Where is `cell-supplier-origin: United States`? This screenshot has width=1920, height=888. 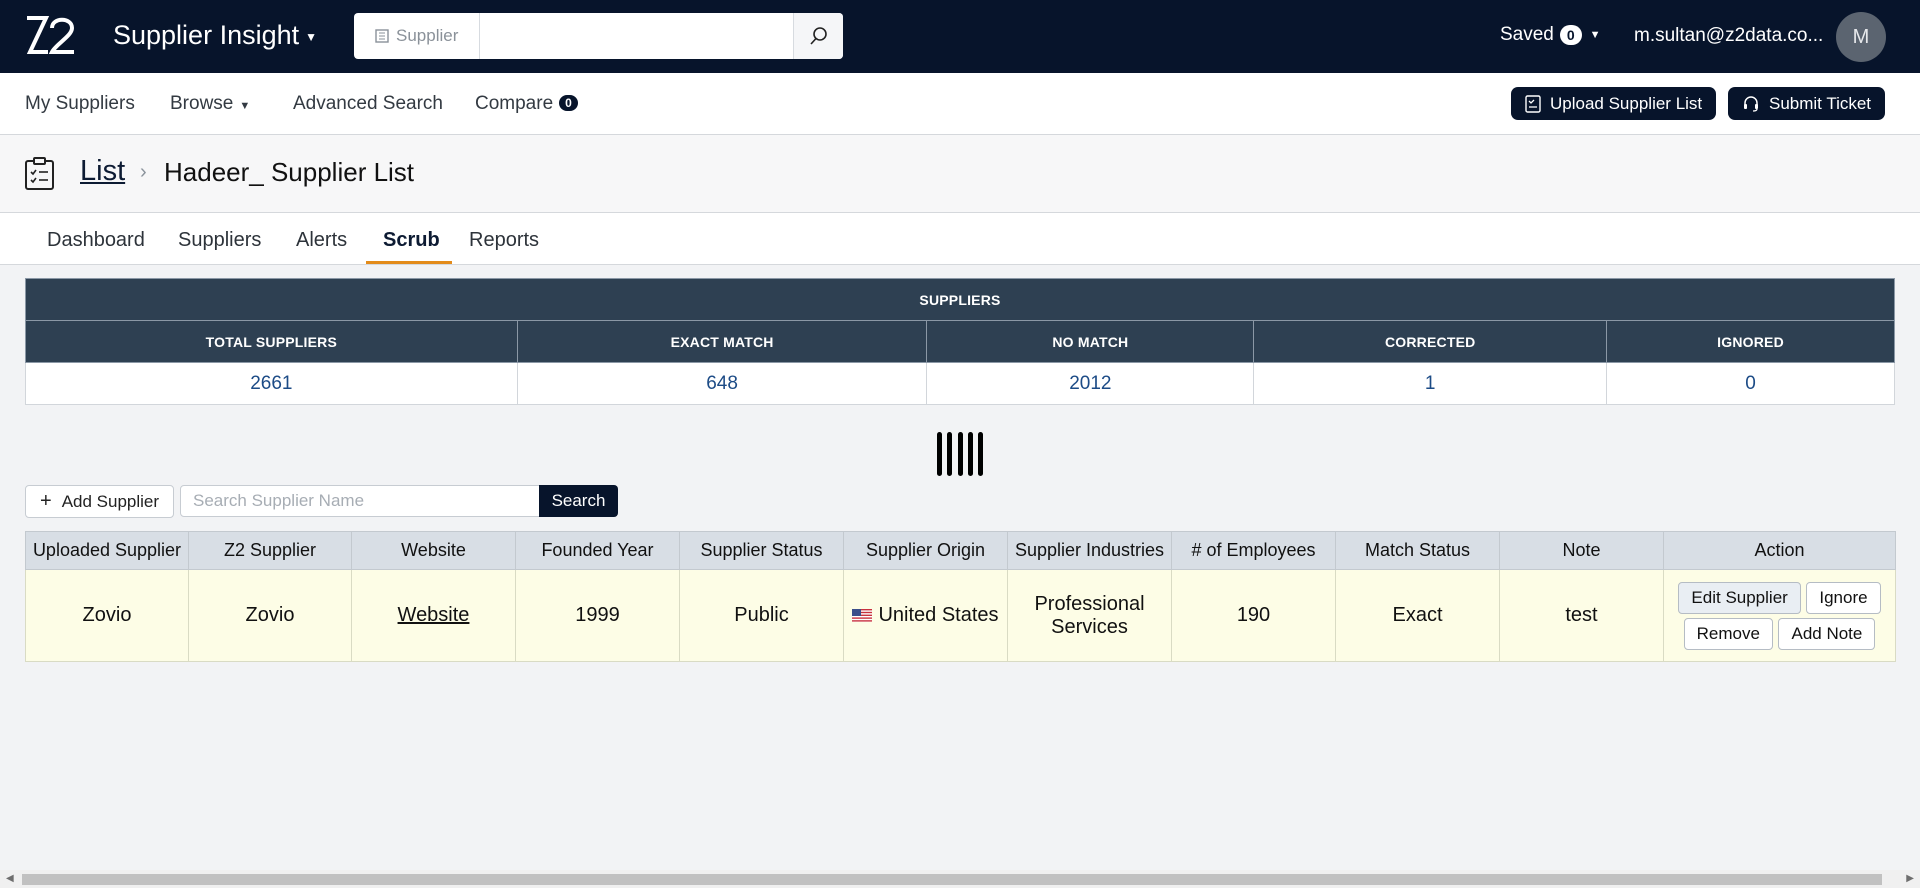 cell-supplier-origin: United States is located at coordinates (925, 615).